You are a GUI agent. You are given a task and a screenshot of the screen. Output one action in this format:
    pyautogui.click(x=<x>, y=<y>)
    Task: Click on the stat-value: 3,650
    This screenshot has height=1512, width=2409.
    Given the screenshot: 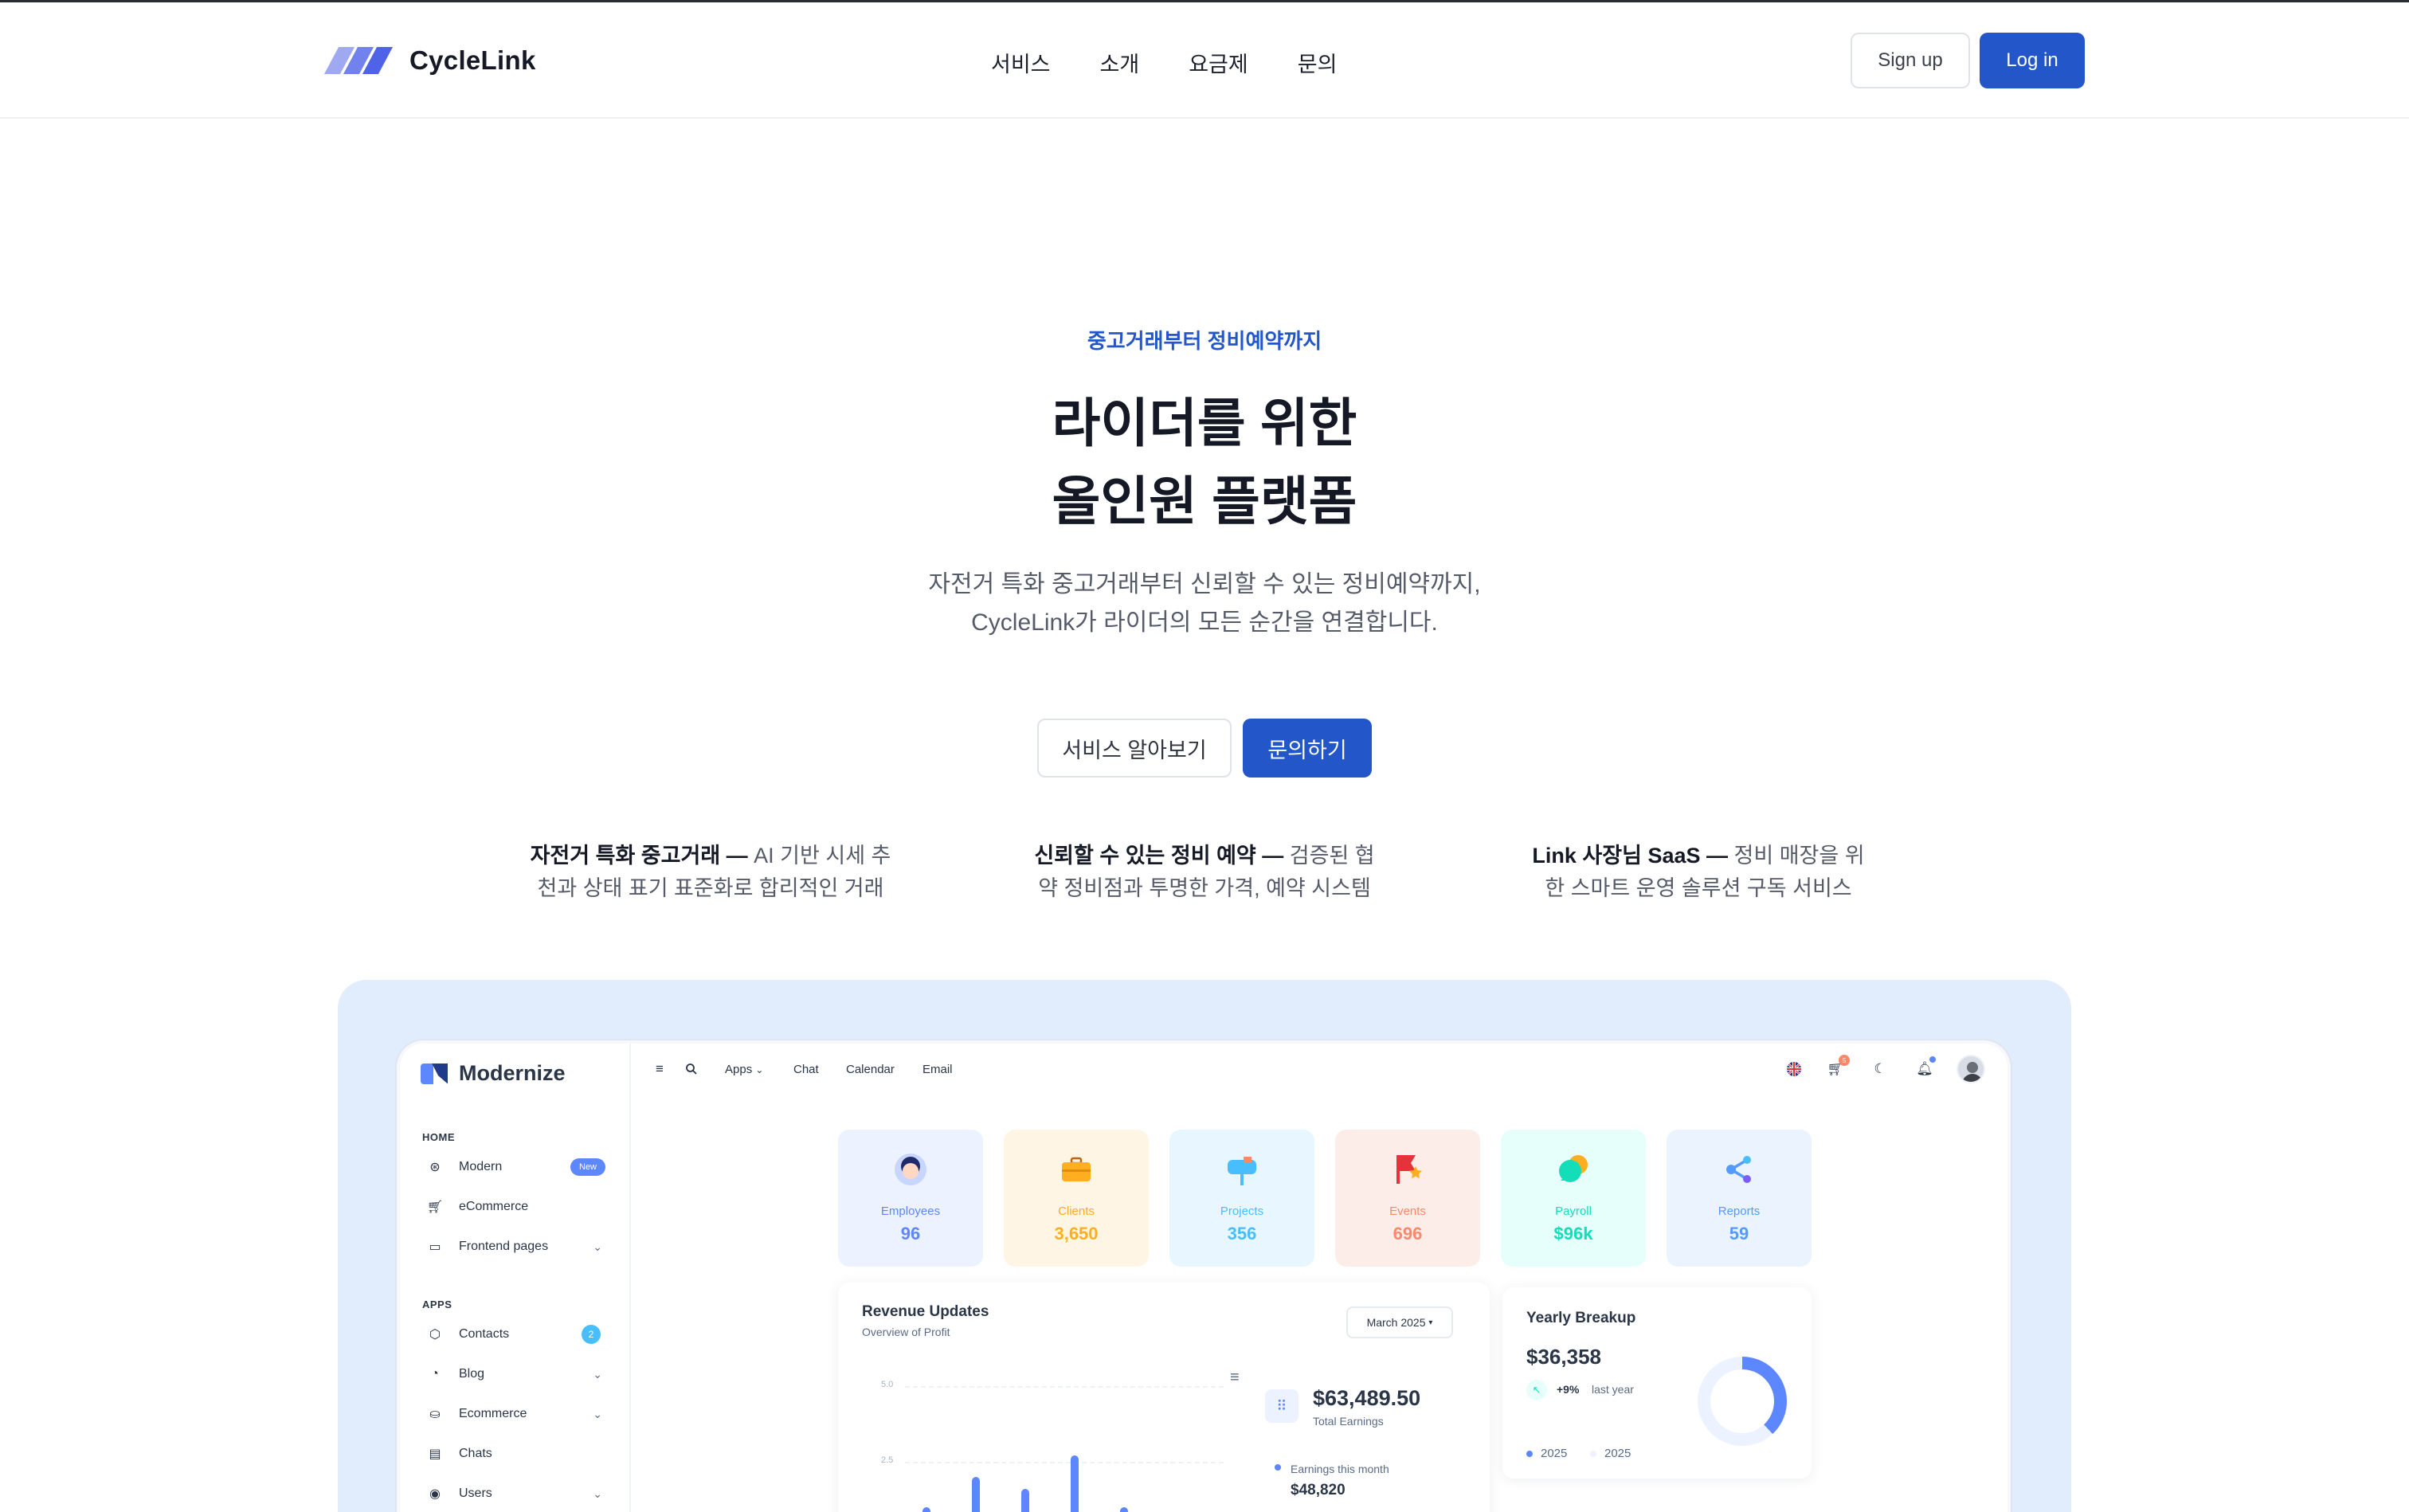 What is the action you would take?
    pyautogui.click(x=1076, y=1234)
    